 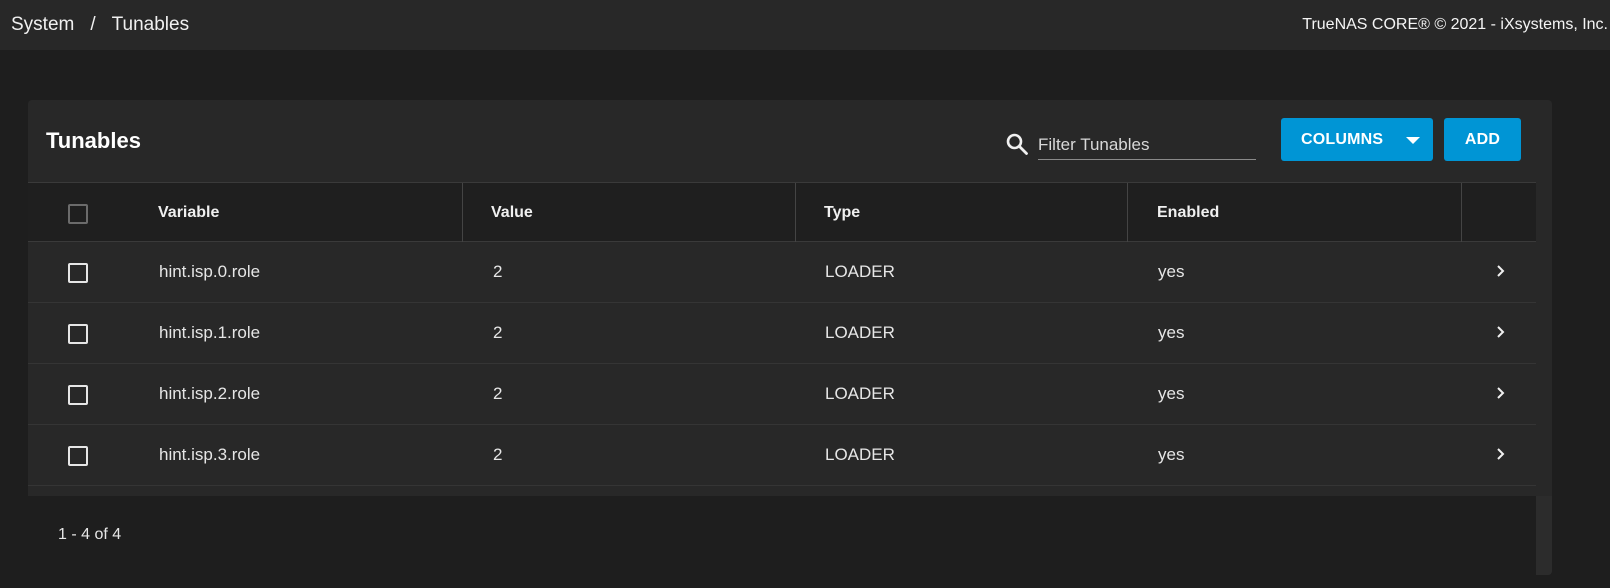 I want to click on scrollbar, so click(x=1544, y=535).